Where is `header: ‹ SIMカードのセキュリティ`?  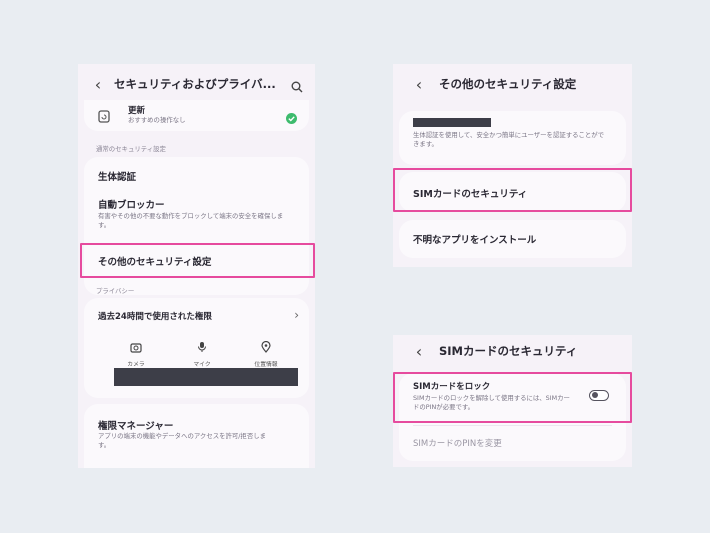 header: ‹ SIMカードのセキュリティ is located at coordinates (512, 351).